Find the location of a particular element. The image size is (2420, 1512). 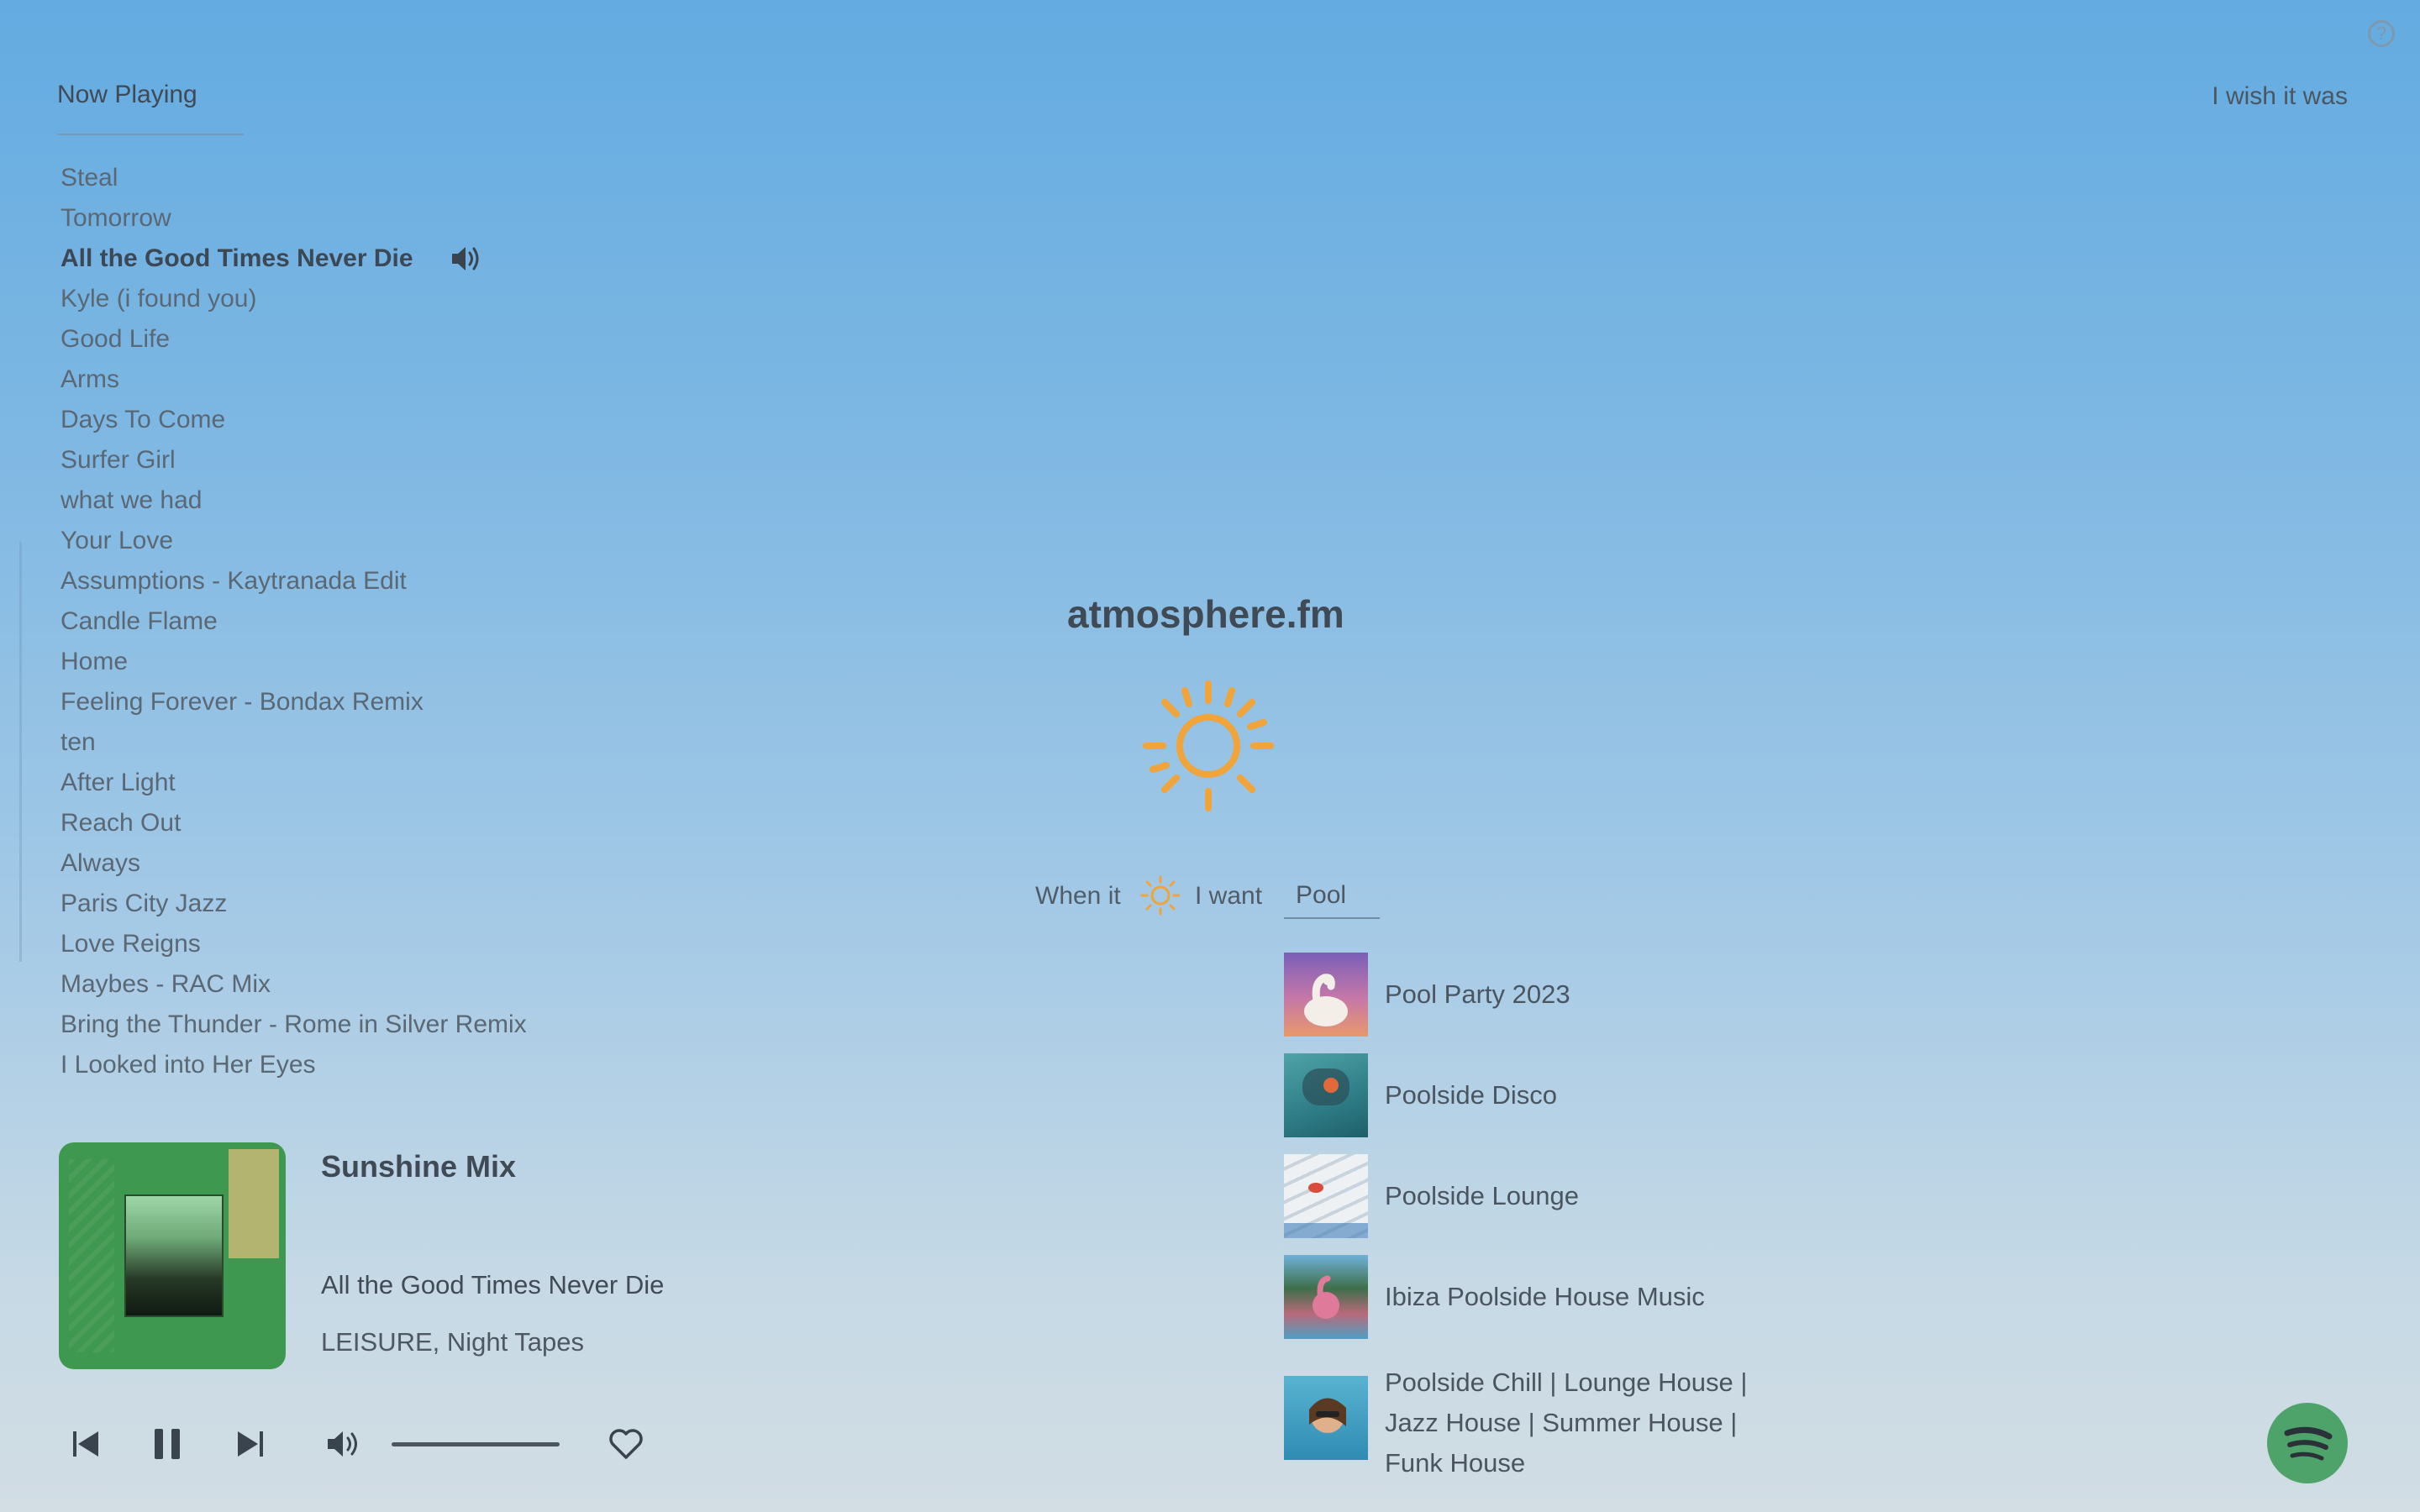

track-item: Your Love is located at coordinates (293, 541).